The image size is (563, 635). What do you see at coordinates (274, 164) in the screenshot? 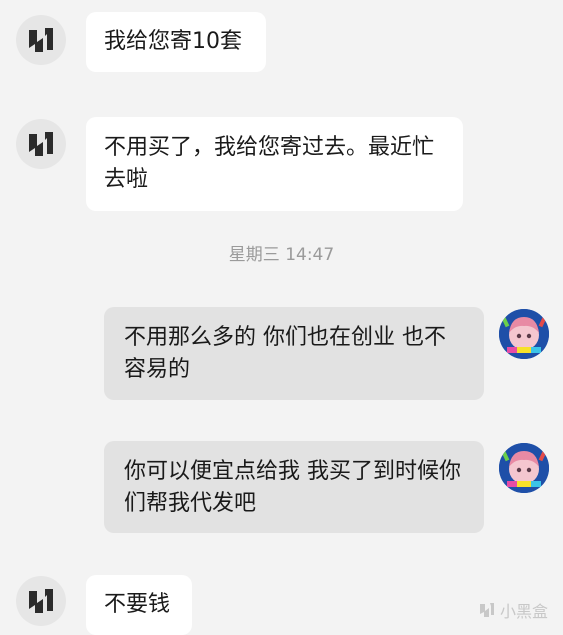
I see `message-bubble: 不用买了，我给您寄过去。最近忙去啦` at bounding box center [274, 164].